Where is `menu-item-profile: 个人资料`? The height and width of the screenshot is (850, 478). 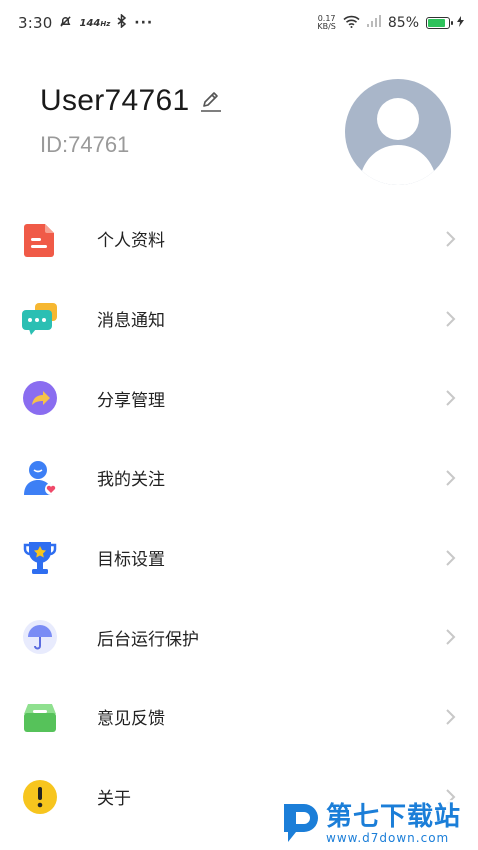 menu-item-profile: 个人资料 is located at coordinates (239, 239).